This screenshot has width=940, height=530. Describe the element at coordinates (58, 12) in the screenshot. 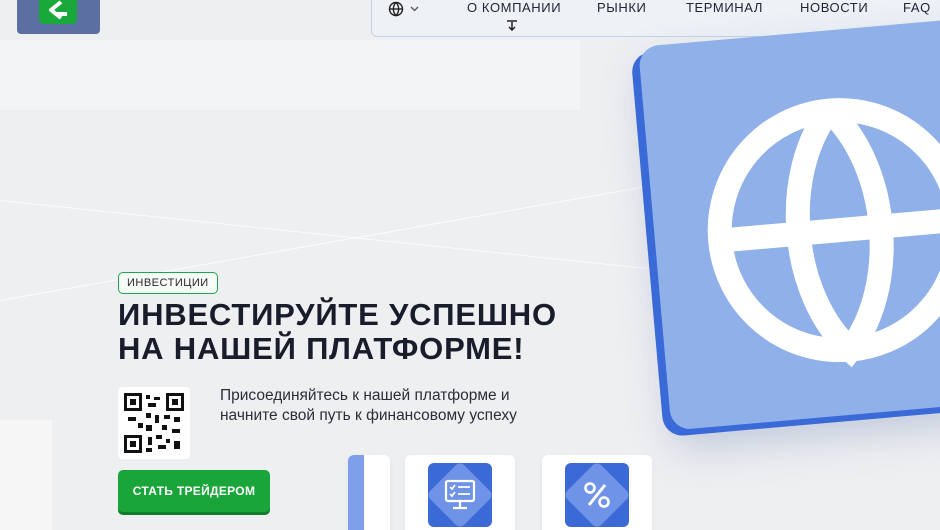

I see `brand-logo-icon` at that location.